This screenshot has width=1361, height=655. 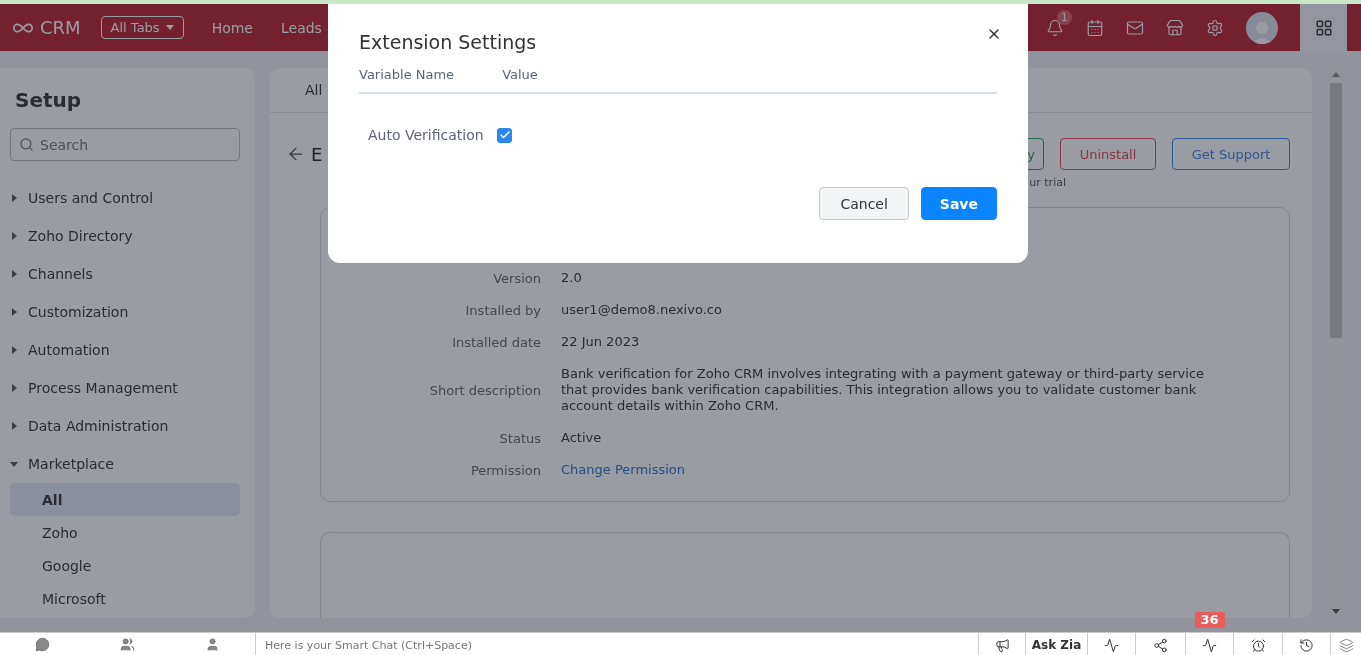 What do you see at coordinates (125, 499) in the screenshot?
I see `sidebar-subitem: All` at bounding box center [125, 499].